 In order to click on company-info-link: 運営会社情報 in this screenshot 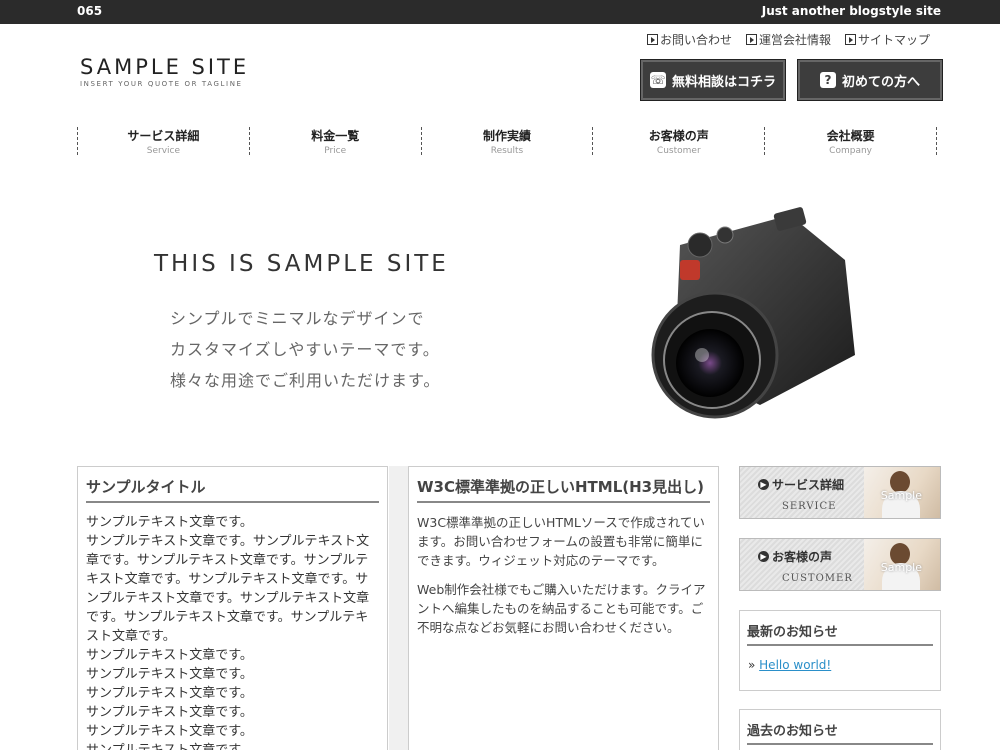, I will do `click(788, 39)`.